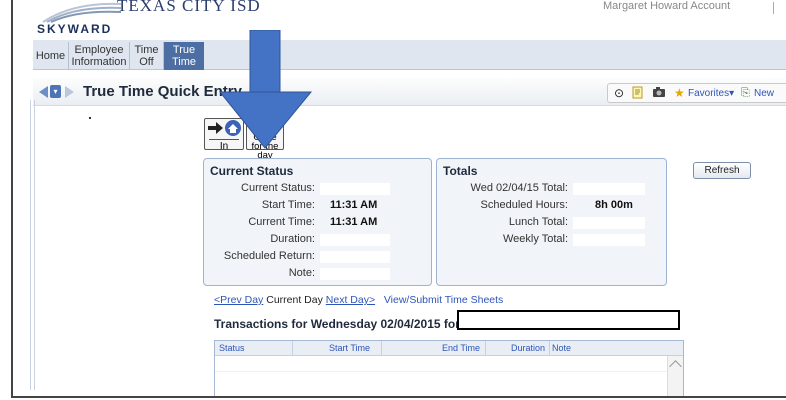 This screenshot has height=400, width=786. I want to click on day-total-value-box, so click(609, 189).